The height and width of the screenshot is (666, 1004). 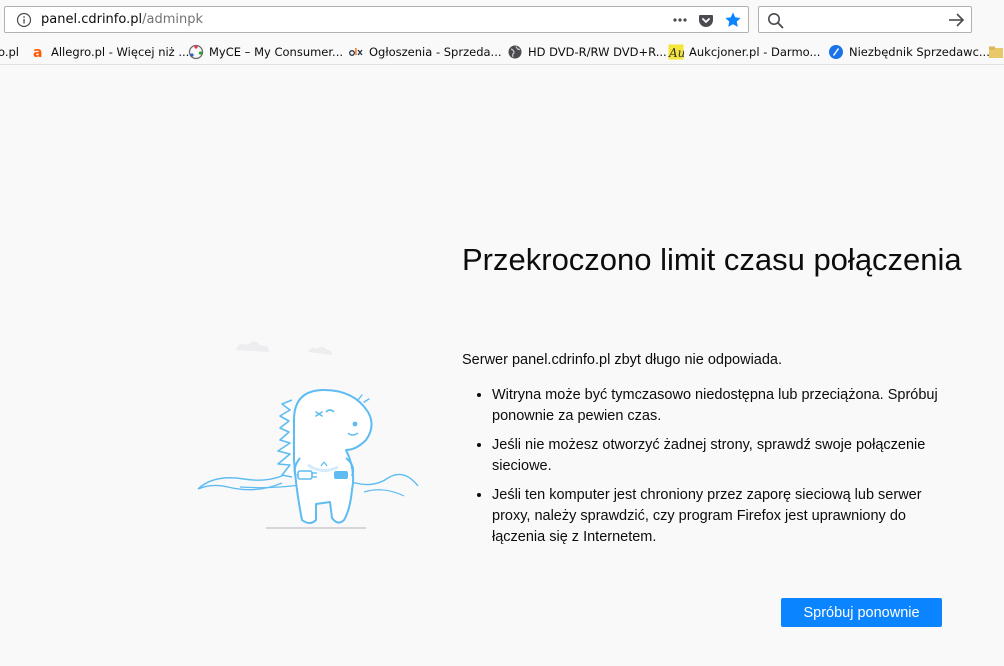 I want to click on page-actions-icon, so click(x=680, y=20).